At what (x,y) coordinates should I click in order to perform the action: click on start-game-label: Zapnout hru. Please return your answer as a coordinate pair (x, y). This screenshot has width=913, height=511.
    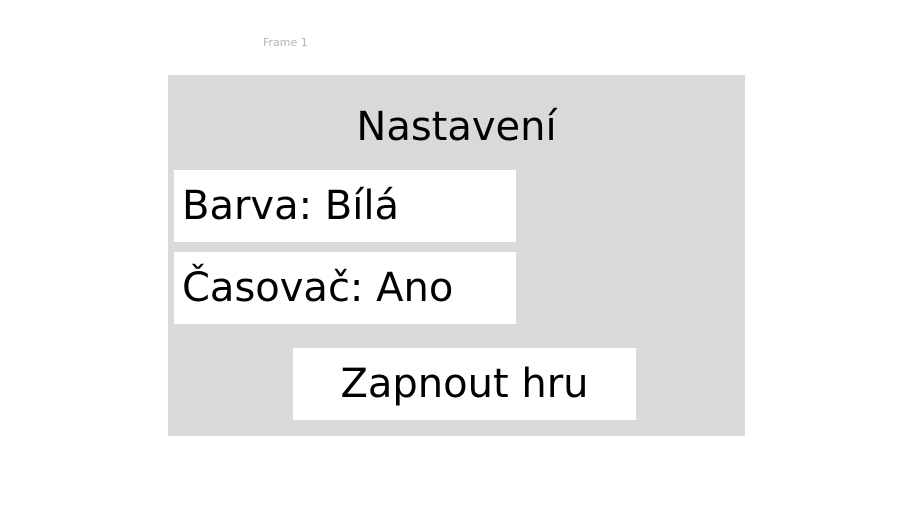
    Looking at the image, I should click on (464, 384).